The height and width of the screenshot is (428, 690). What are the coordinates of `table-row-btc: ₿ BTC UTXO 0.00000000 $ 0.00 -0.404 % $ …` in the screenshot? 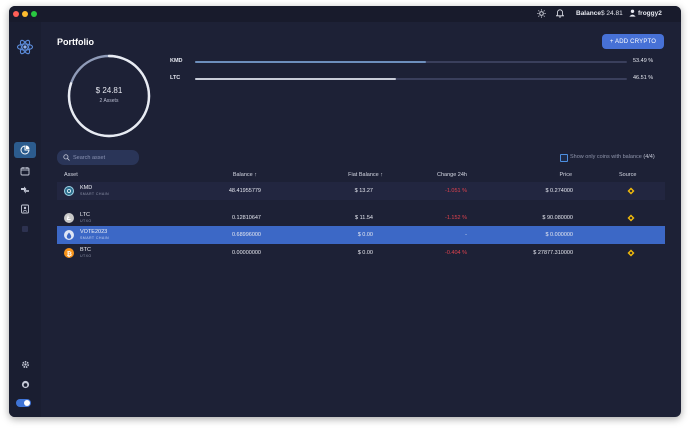 It's located at (361, 253).